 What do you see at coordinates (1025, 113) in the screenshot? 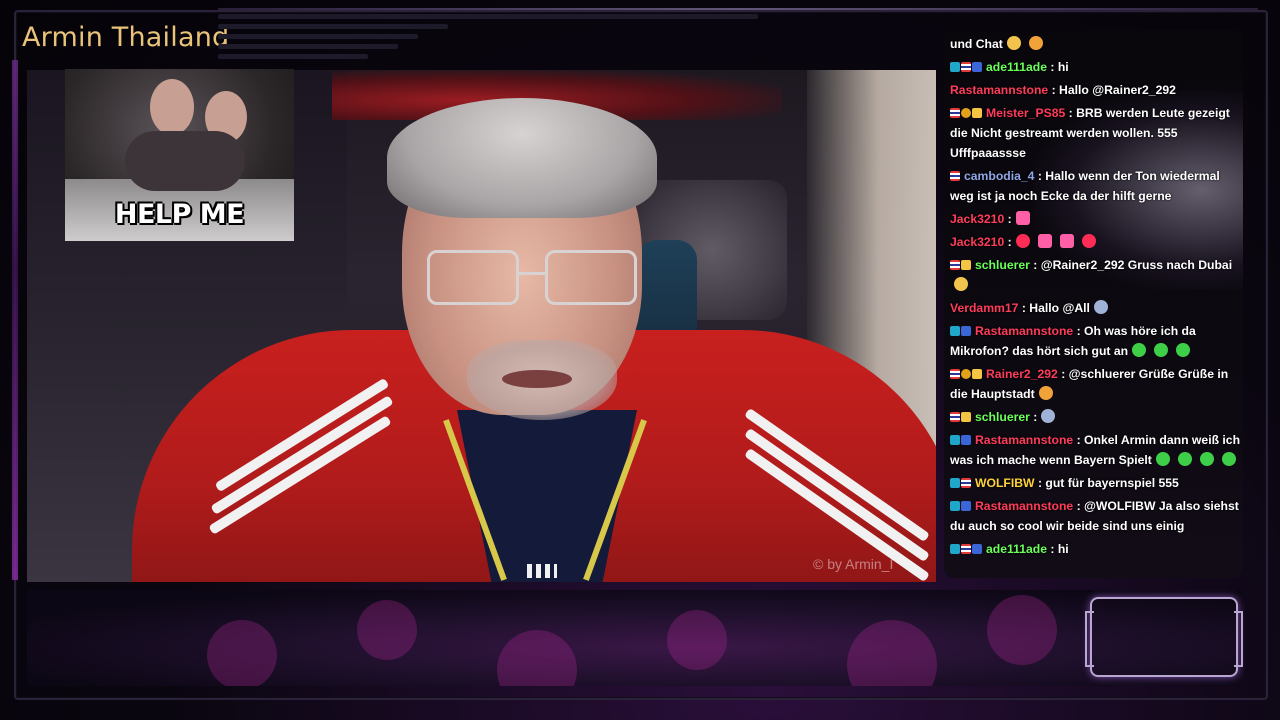
I see `chat-username: Meister_PS85` at bounding box center [1025, 113].